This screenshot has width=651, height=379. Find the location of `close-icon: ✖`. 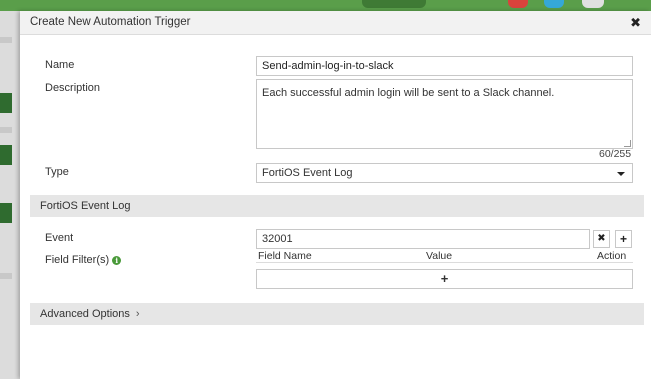

close-icon: ✖ is located at coordinates (635, 23).